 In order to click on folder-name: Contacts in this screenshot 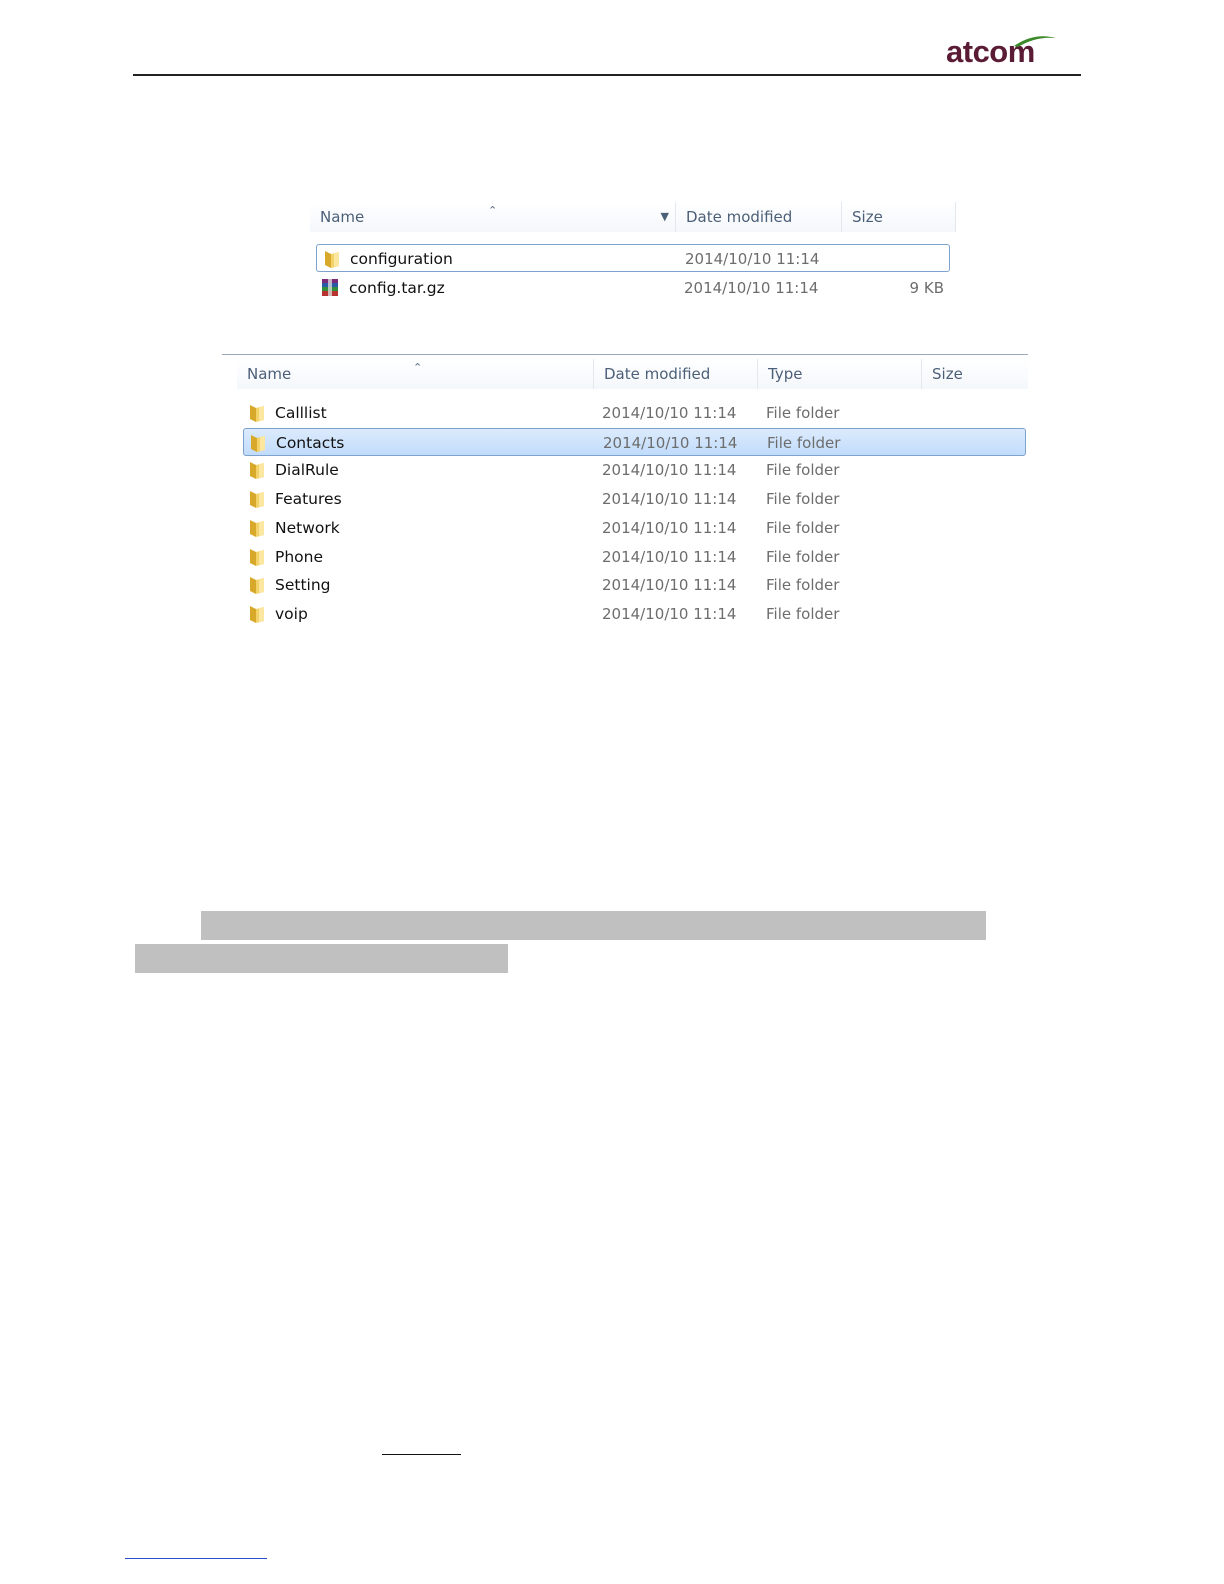, I will do `click(310, 442)`.